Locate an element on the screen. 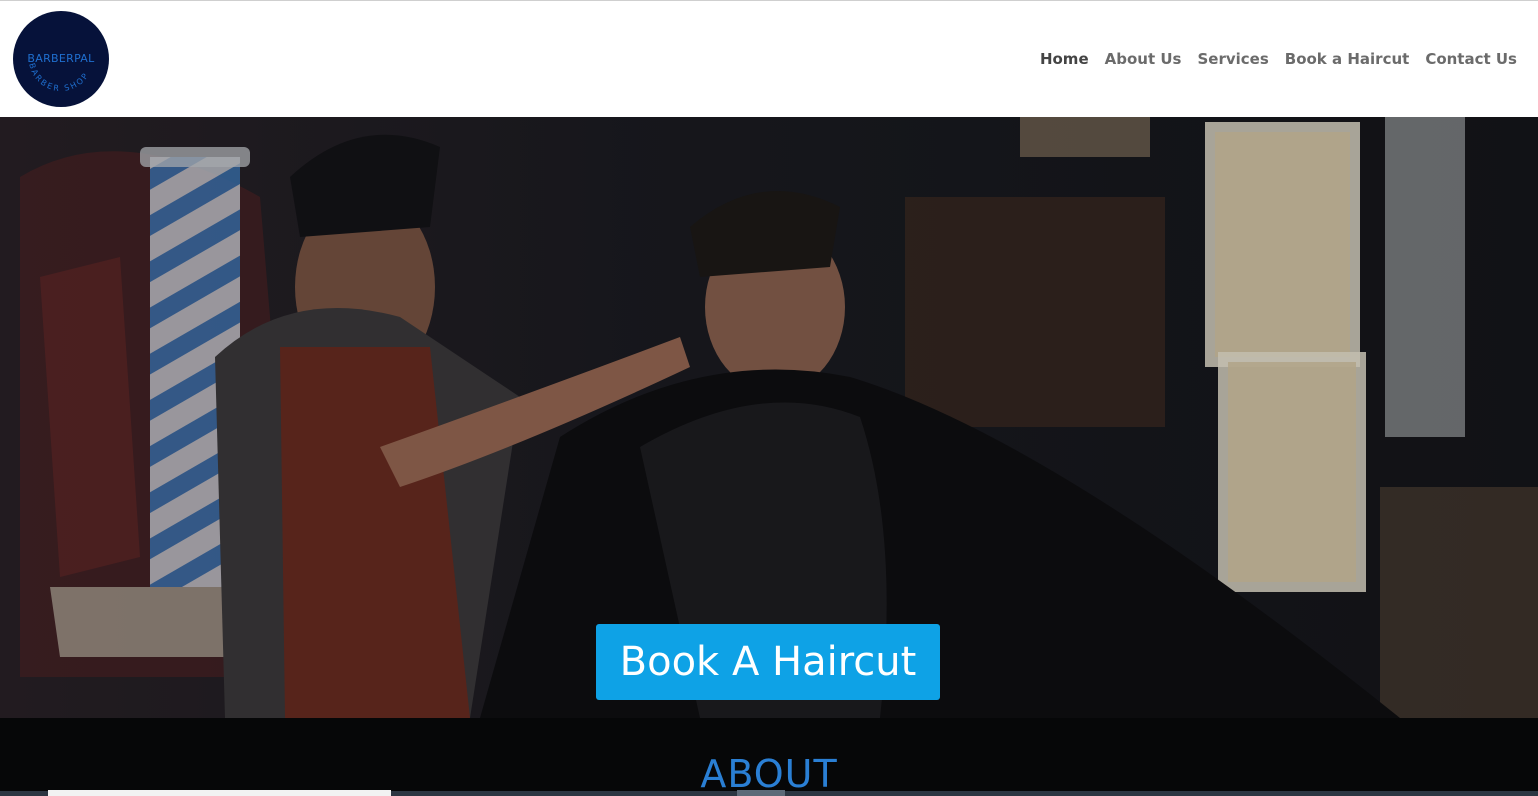 Image resolution: width=1538 pixels, height=796 pixels. site-logo: BARBER SHOP BARBERPAL is located at coordinates (61, 59).